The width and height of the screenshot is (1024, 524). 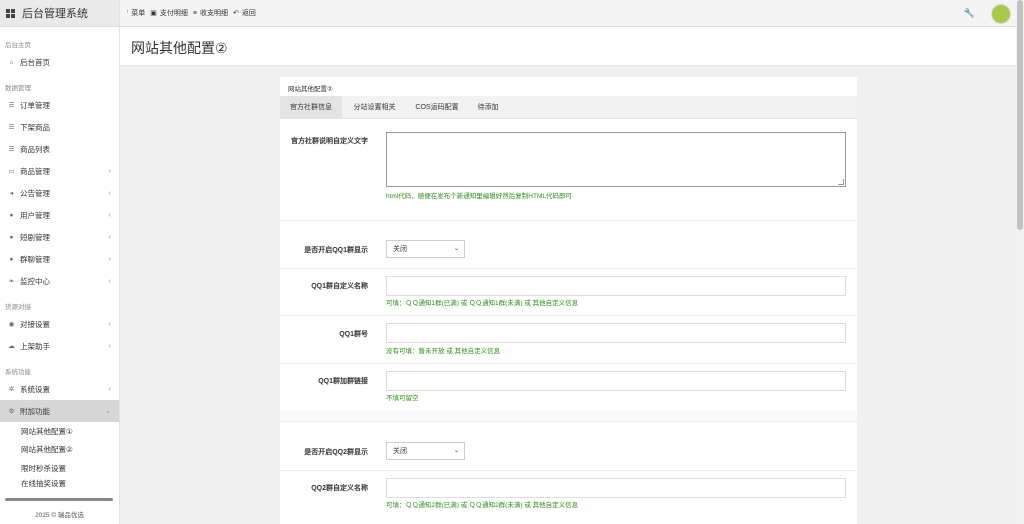 What do you see at coordinates (59, 346) in the screenshot?
I see `sidebar-item-listing-helper: ☁ 上架助手 ‹` at bounding box center [59, 346].